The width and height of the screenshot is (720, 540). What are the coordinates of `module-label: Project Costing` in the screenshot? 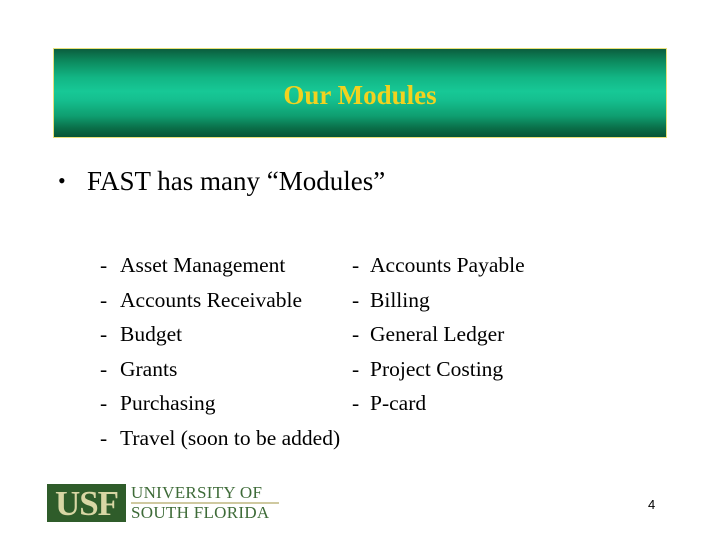 It's located at (437, 368).